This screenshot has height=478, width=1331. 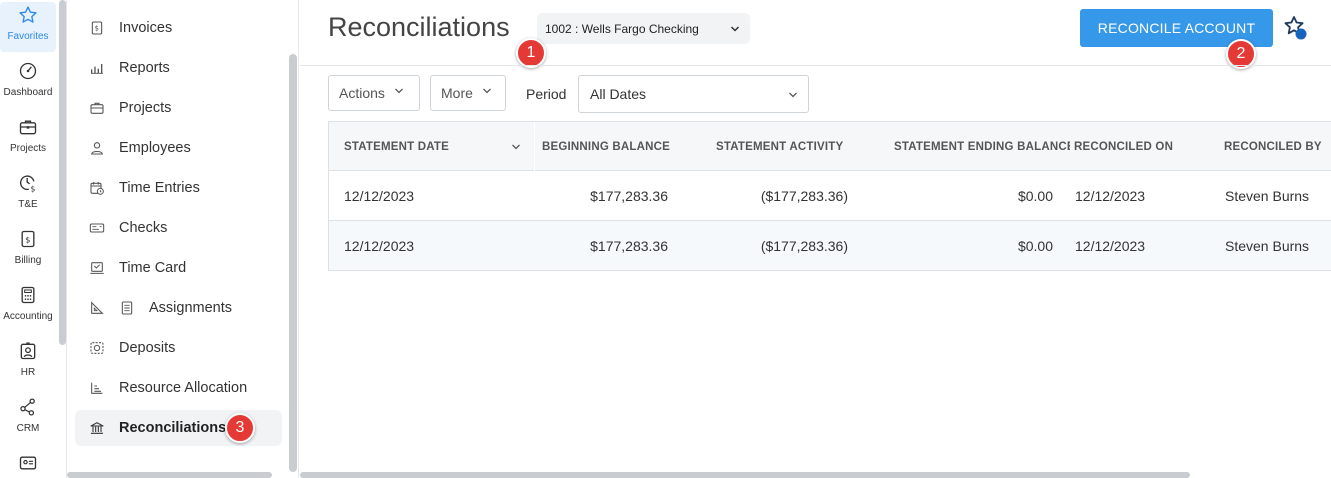 I want to click on actions-dropdown: Actions, so click(x=374, y=93).